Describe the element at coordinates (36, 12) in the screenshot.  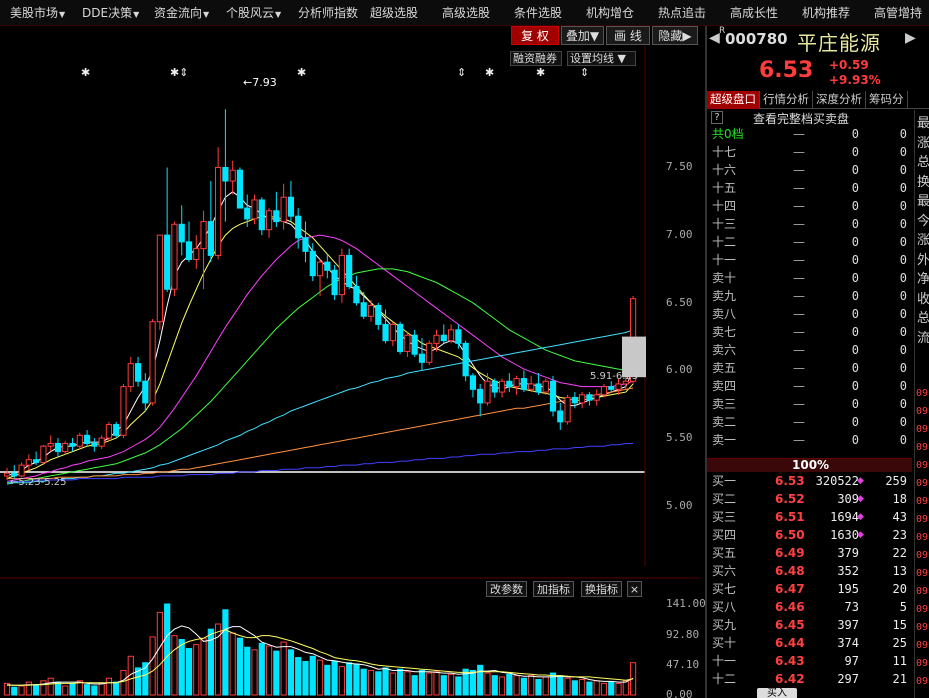
I see `menu-item: 美股市场▼` at that location.